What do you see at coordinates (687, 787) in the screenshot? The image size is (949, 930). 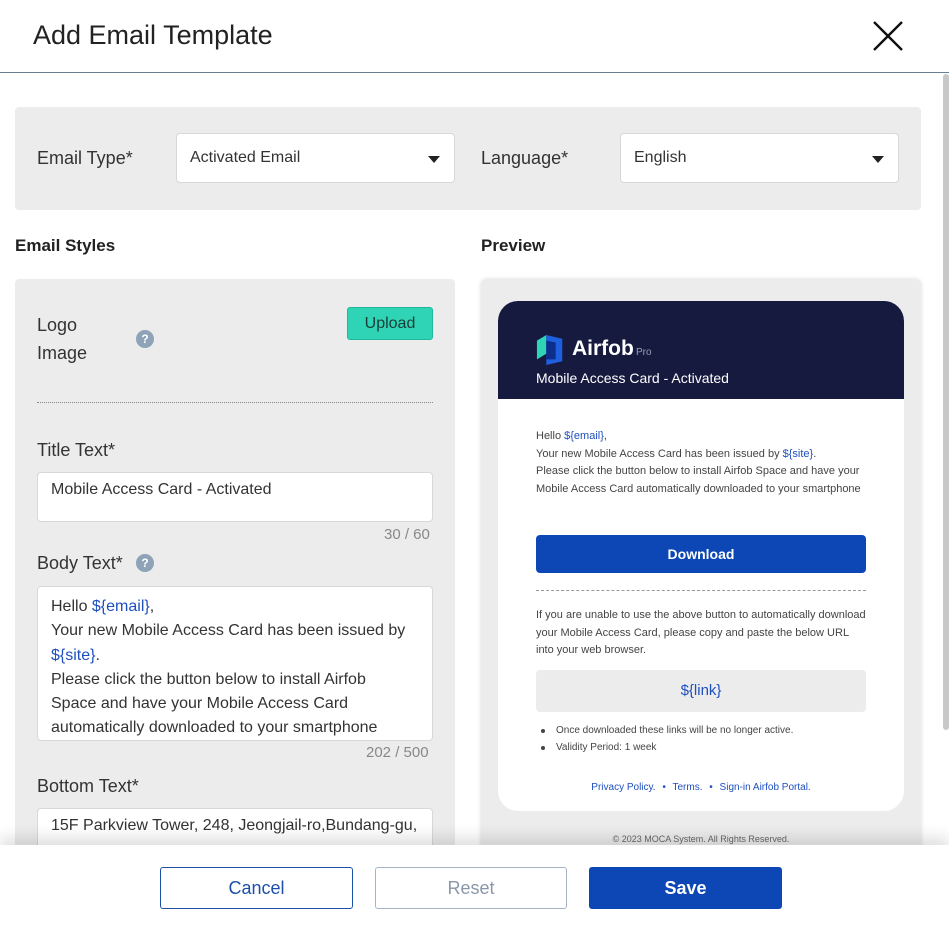 I see `terms-link: Terms.` at bounding box center [687, 787].